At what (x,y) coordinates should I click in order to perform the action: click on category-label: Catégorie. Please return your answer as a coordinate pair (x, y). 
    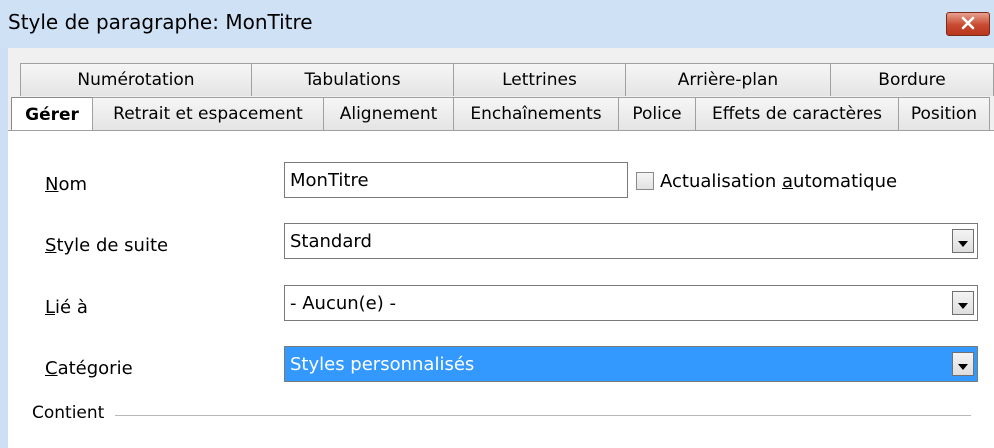
    Looking at the image, I should click on (89, 368).